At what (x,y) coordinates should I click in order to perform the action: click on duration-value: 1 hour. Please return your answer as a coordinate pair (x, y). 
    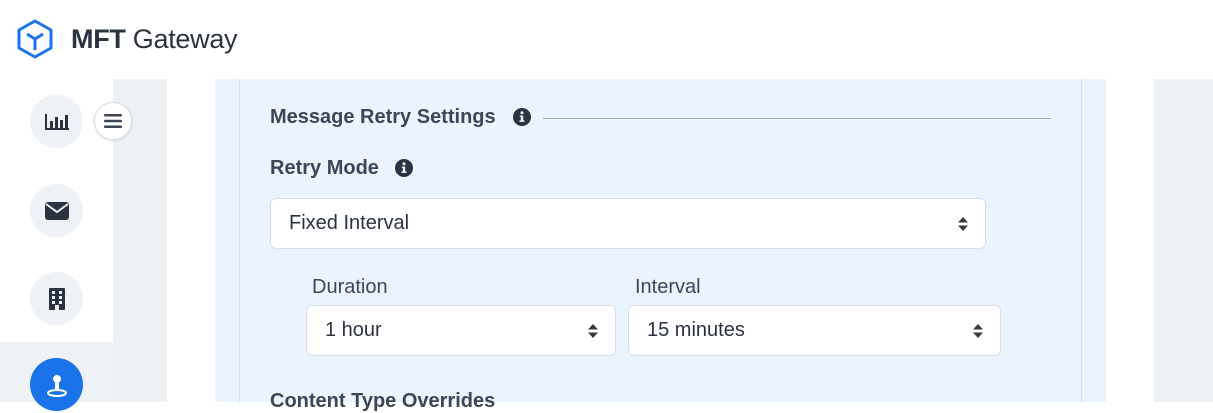
    Looking at the image, I should click on (353, 330).